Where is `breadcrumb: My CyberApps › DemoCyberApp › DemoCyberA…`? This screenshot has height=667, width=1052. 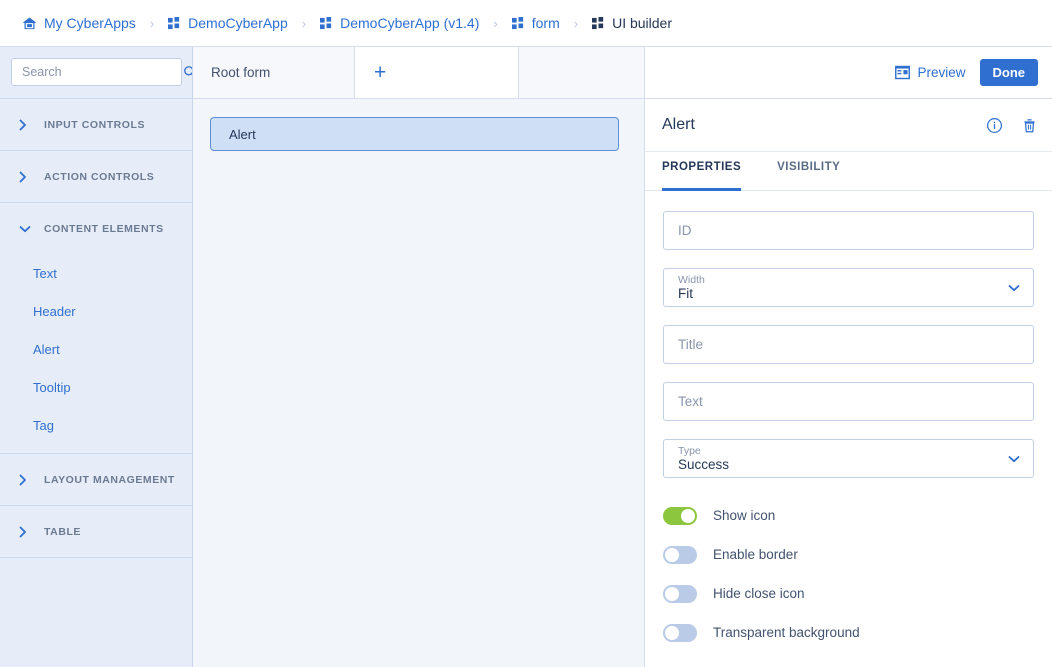 breadcrumb: My CyberApps › DemoCyberApp › DemoCyberA… is located at coordinates (526, 23).